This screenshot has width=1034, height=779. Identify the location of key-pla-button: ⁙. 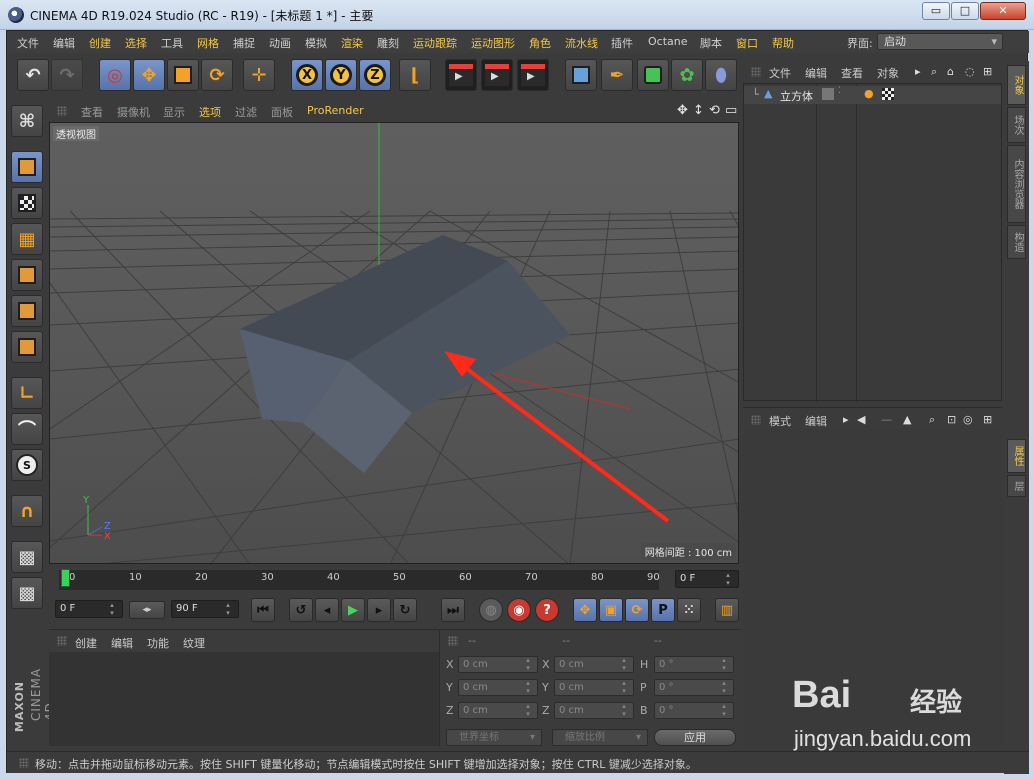
(689, 610).